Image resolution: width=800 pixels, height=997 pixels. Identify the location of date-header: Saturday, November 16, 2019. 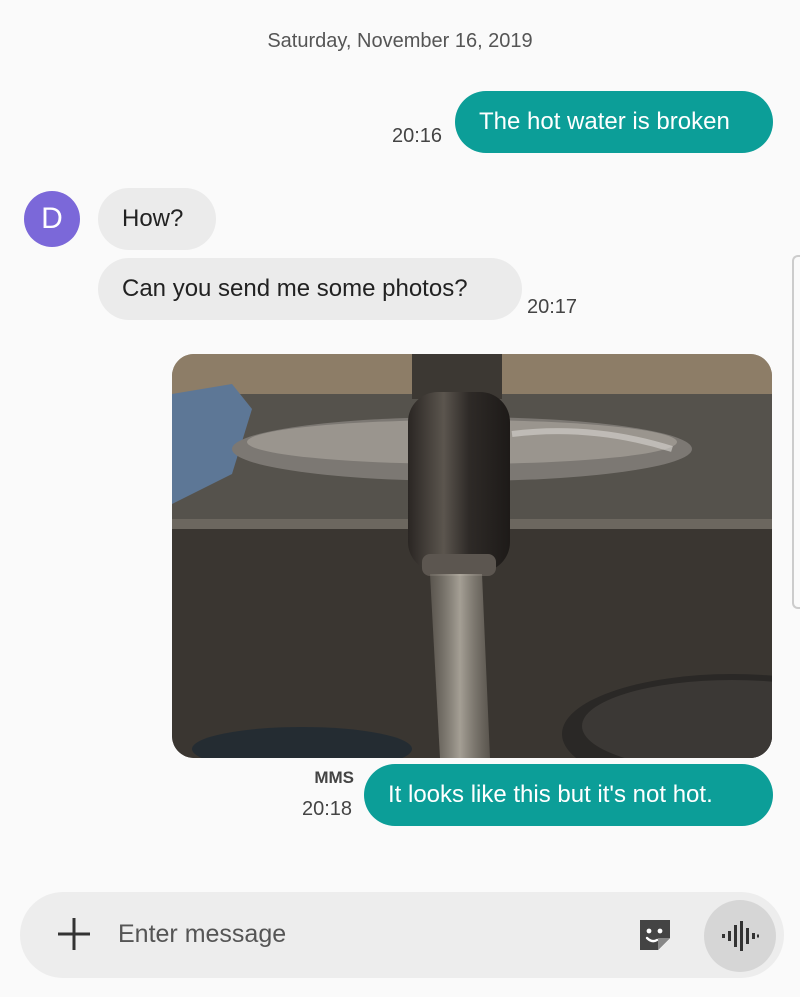
(400, 41).